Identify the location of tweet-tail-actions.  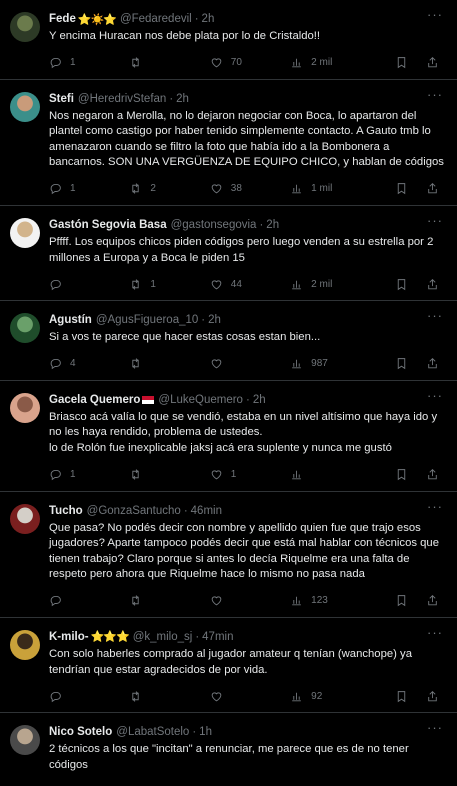
(408, 62).